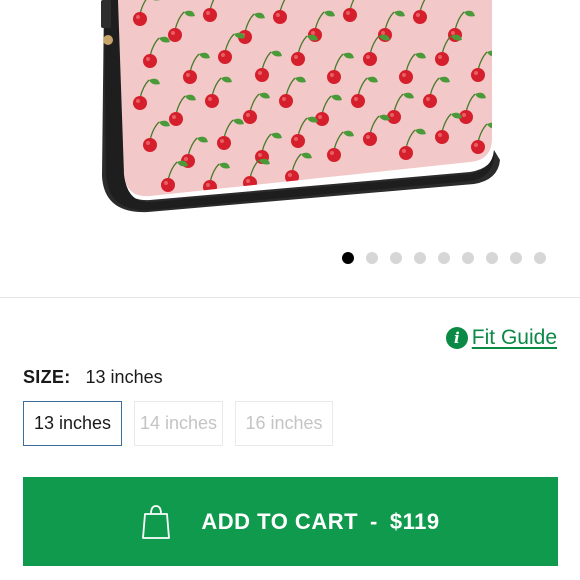  I want to click on fit-guide-label: Fit Guide, so click(514, 337).